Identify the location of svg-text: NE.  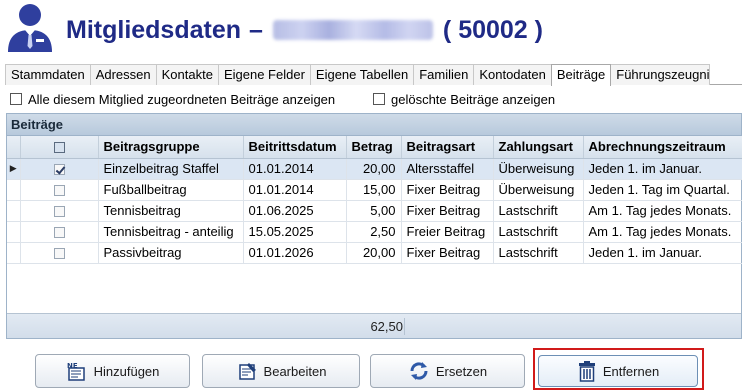
(72, 366).